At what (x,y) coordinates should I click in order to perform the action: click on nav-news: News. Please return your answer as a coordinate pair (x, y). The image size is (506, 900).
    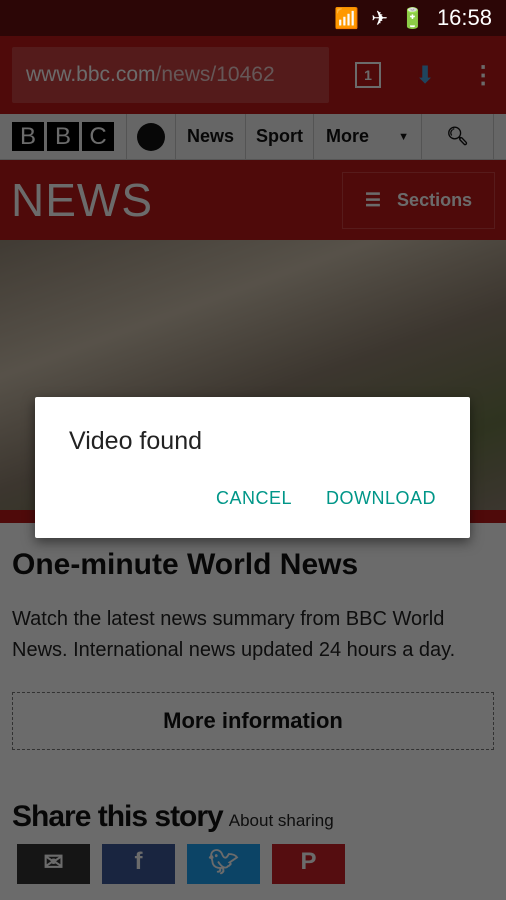
    Looking at the image, I should click on (211, 136).